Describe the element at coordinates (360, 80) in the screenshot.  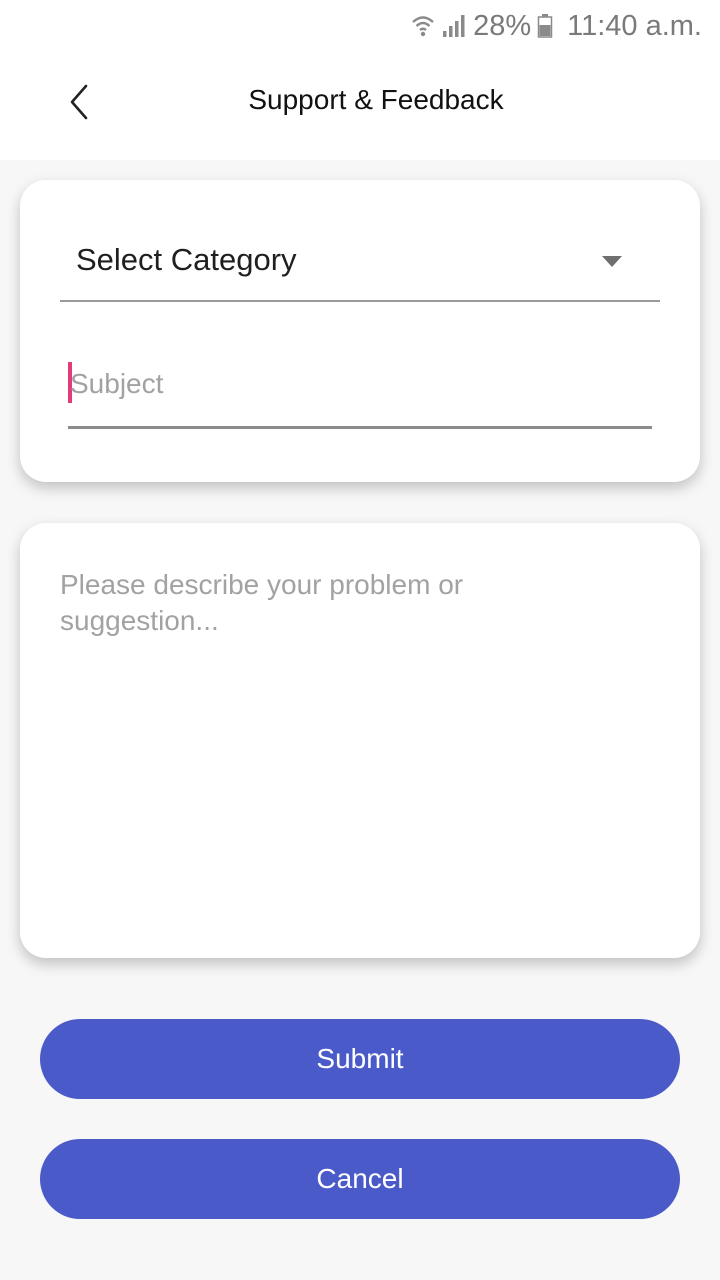
I see `app-header: 28% 11:40 a.m. Support & Feedback` at that location.